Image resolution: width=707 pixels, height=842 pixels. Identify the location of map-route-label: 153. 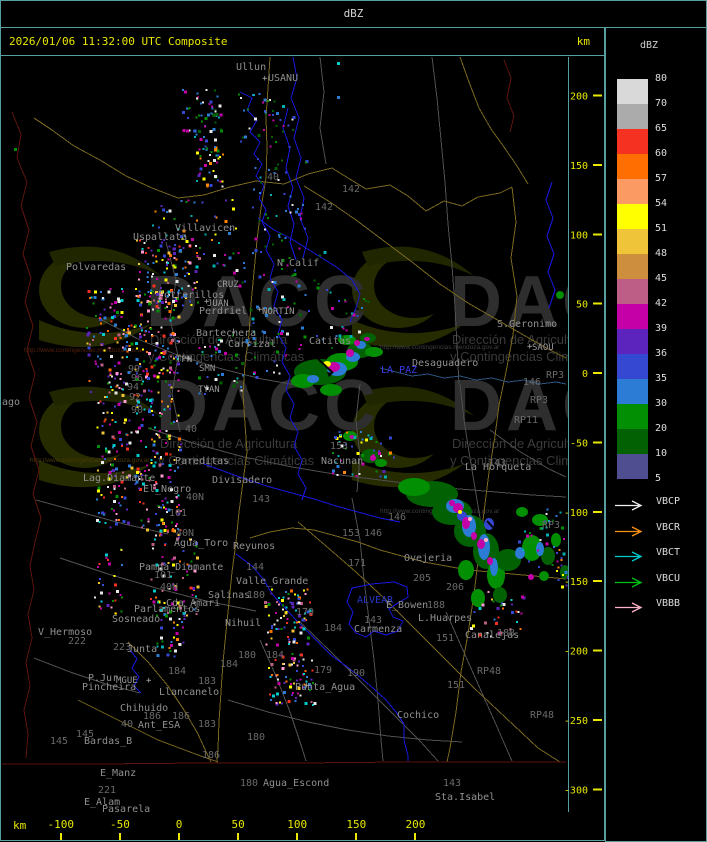
(339, 446).